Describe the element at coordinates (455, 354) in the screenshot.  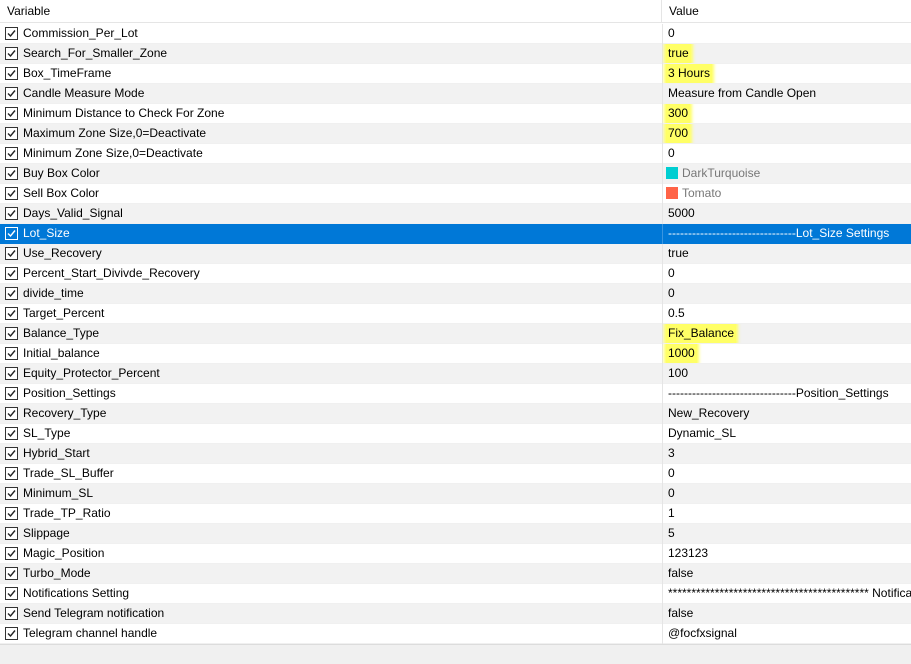
I see `table-row: Initial_balance 1000` at that location.